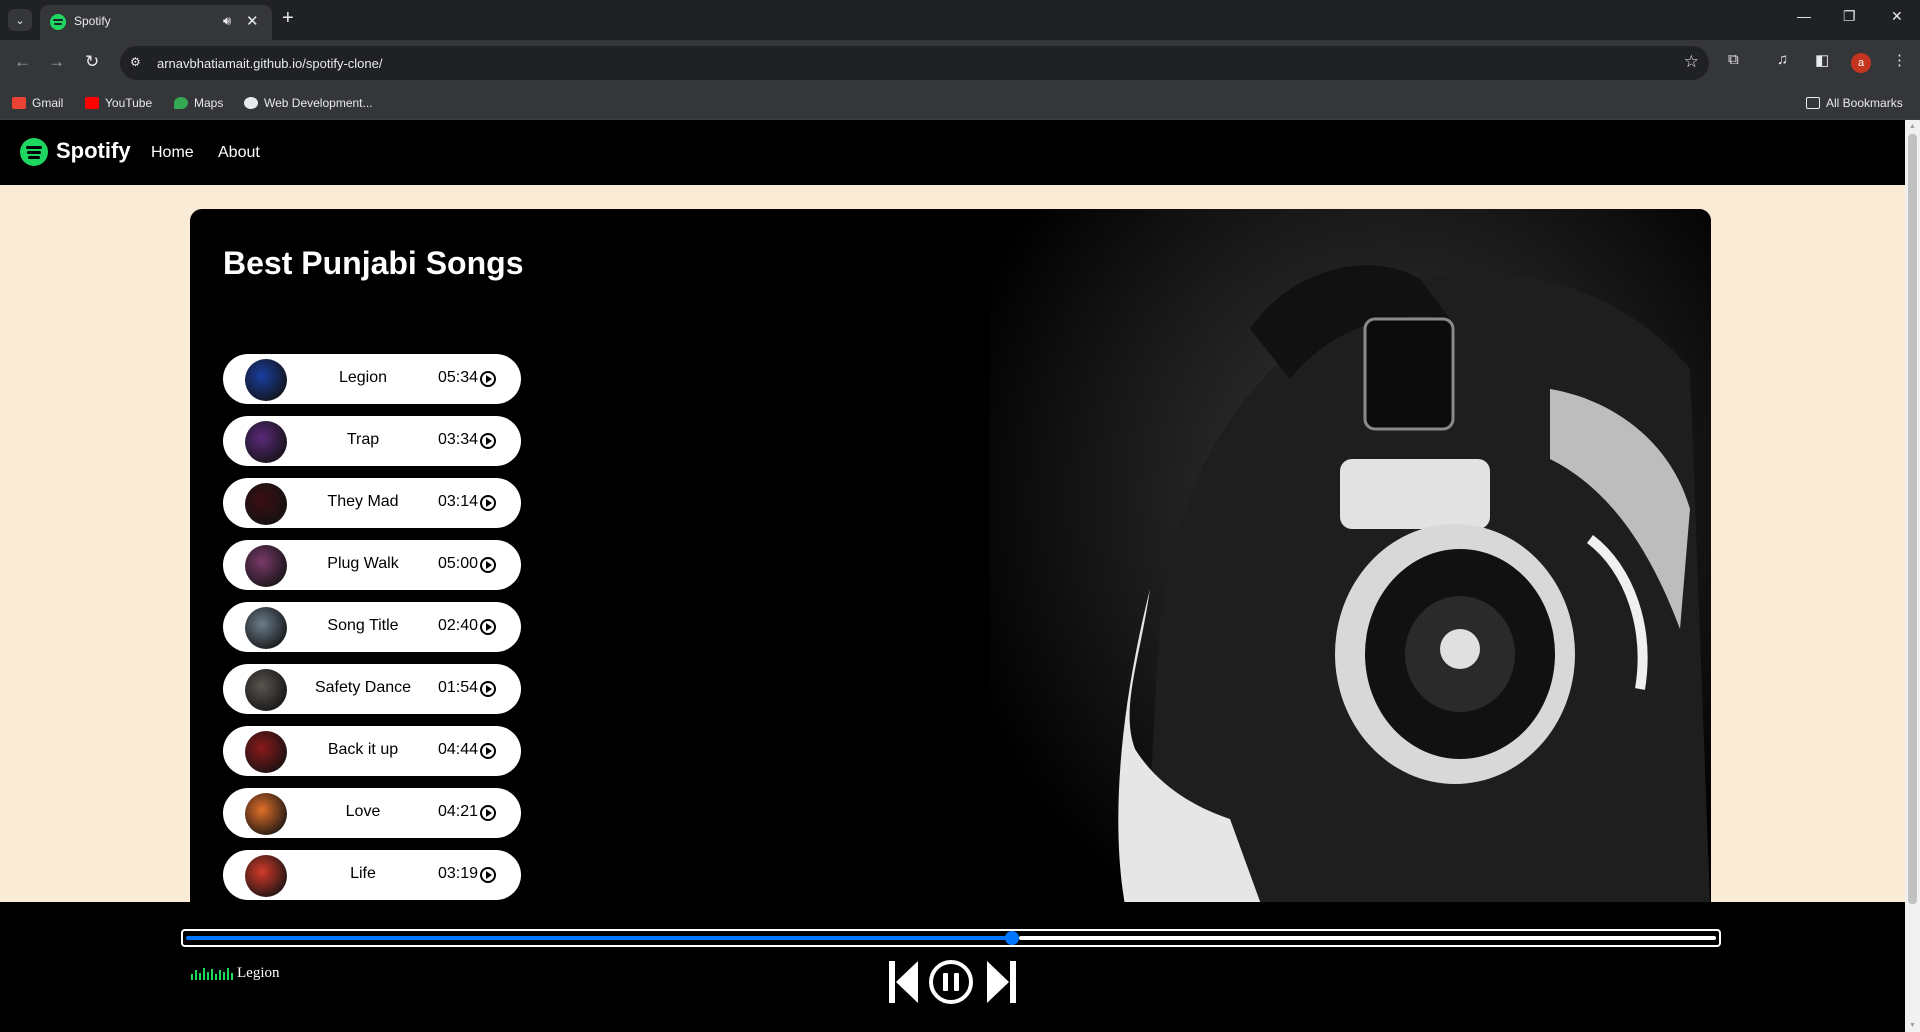  What do you see at coordinates (458, 625) in the screenshot?
I see `song-duration: 02:40` at bounding box center [458, 625].